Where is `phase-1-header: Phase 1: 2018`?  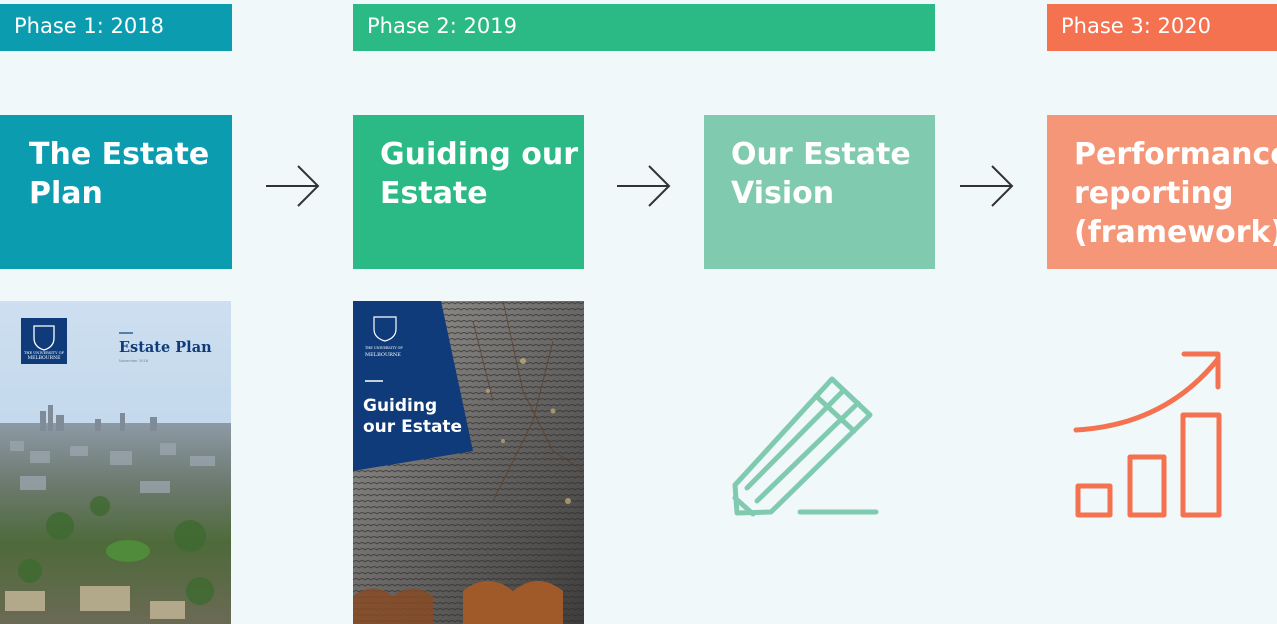 phase-1-header: Phase 1: 2018 is located at coordinates (116, 27).